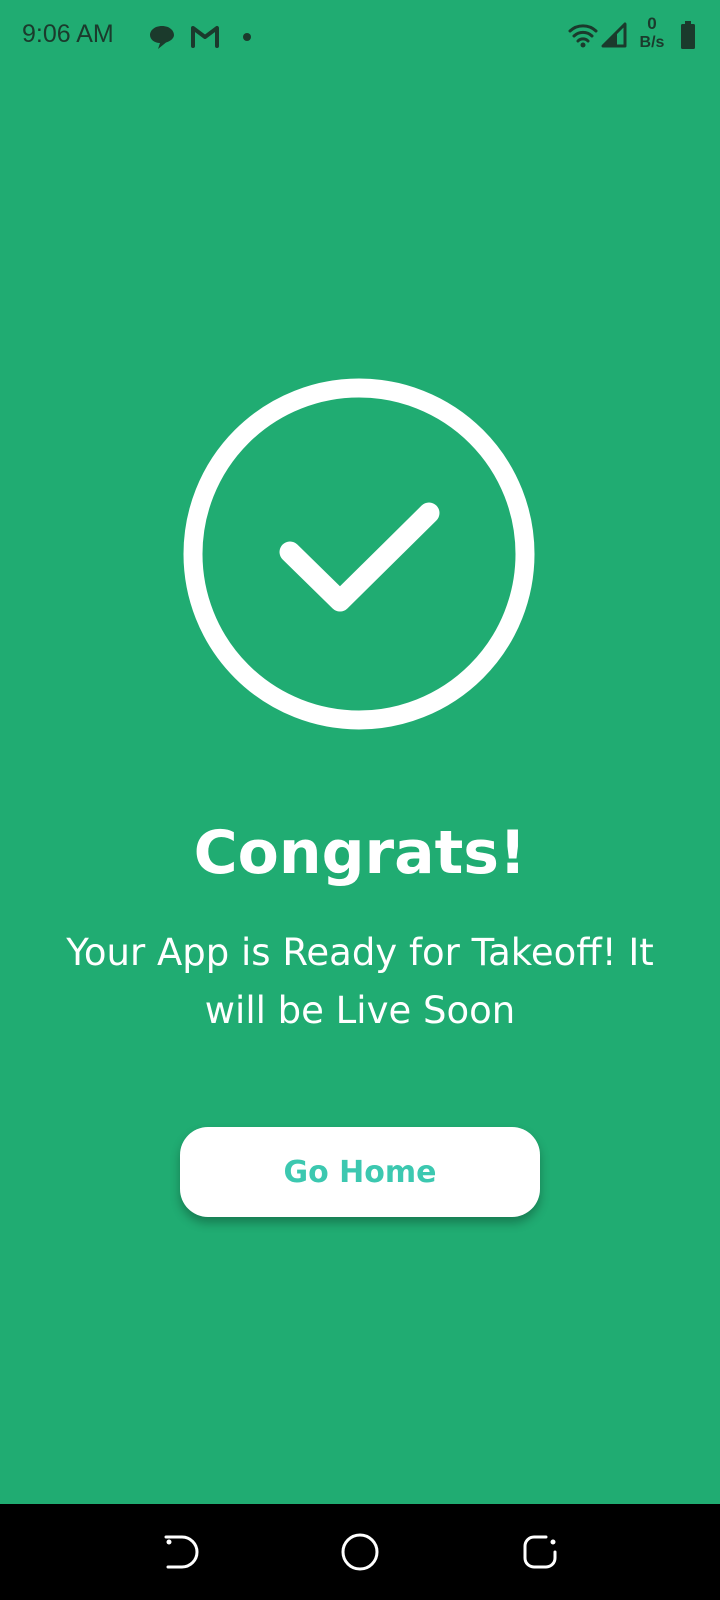  I want to click on navigation-bar, so click(360, 1552).